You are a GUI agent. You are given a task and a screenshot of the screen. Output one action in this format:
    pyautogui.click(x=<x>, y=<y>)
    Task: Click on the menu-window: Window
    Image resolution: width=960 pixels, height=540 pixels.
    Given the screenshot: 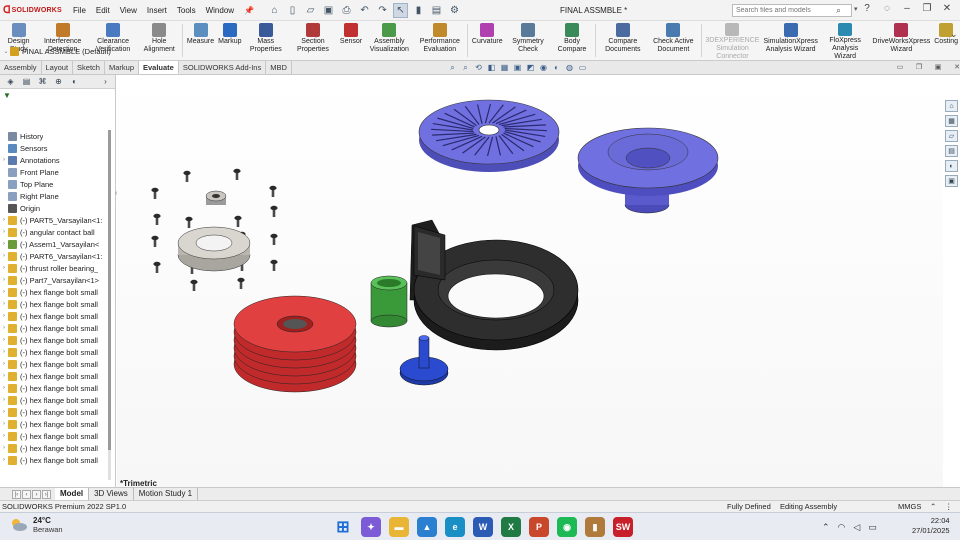 What is the action you would take?
    pyautogui.click(x=220, y=10)
    